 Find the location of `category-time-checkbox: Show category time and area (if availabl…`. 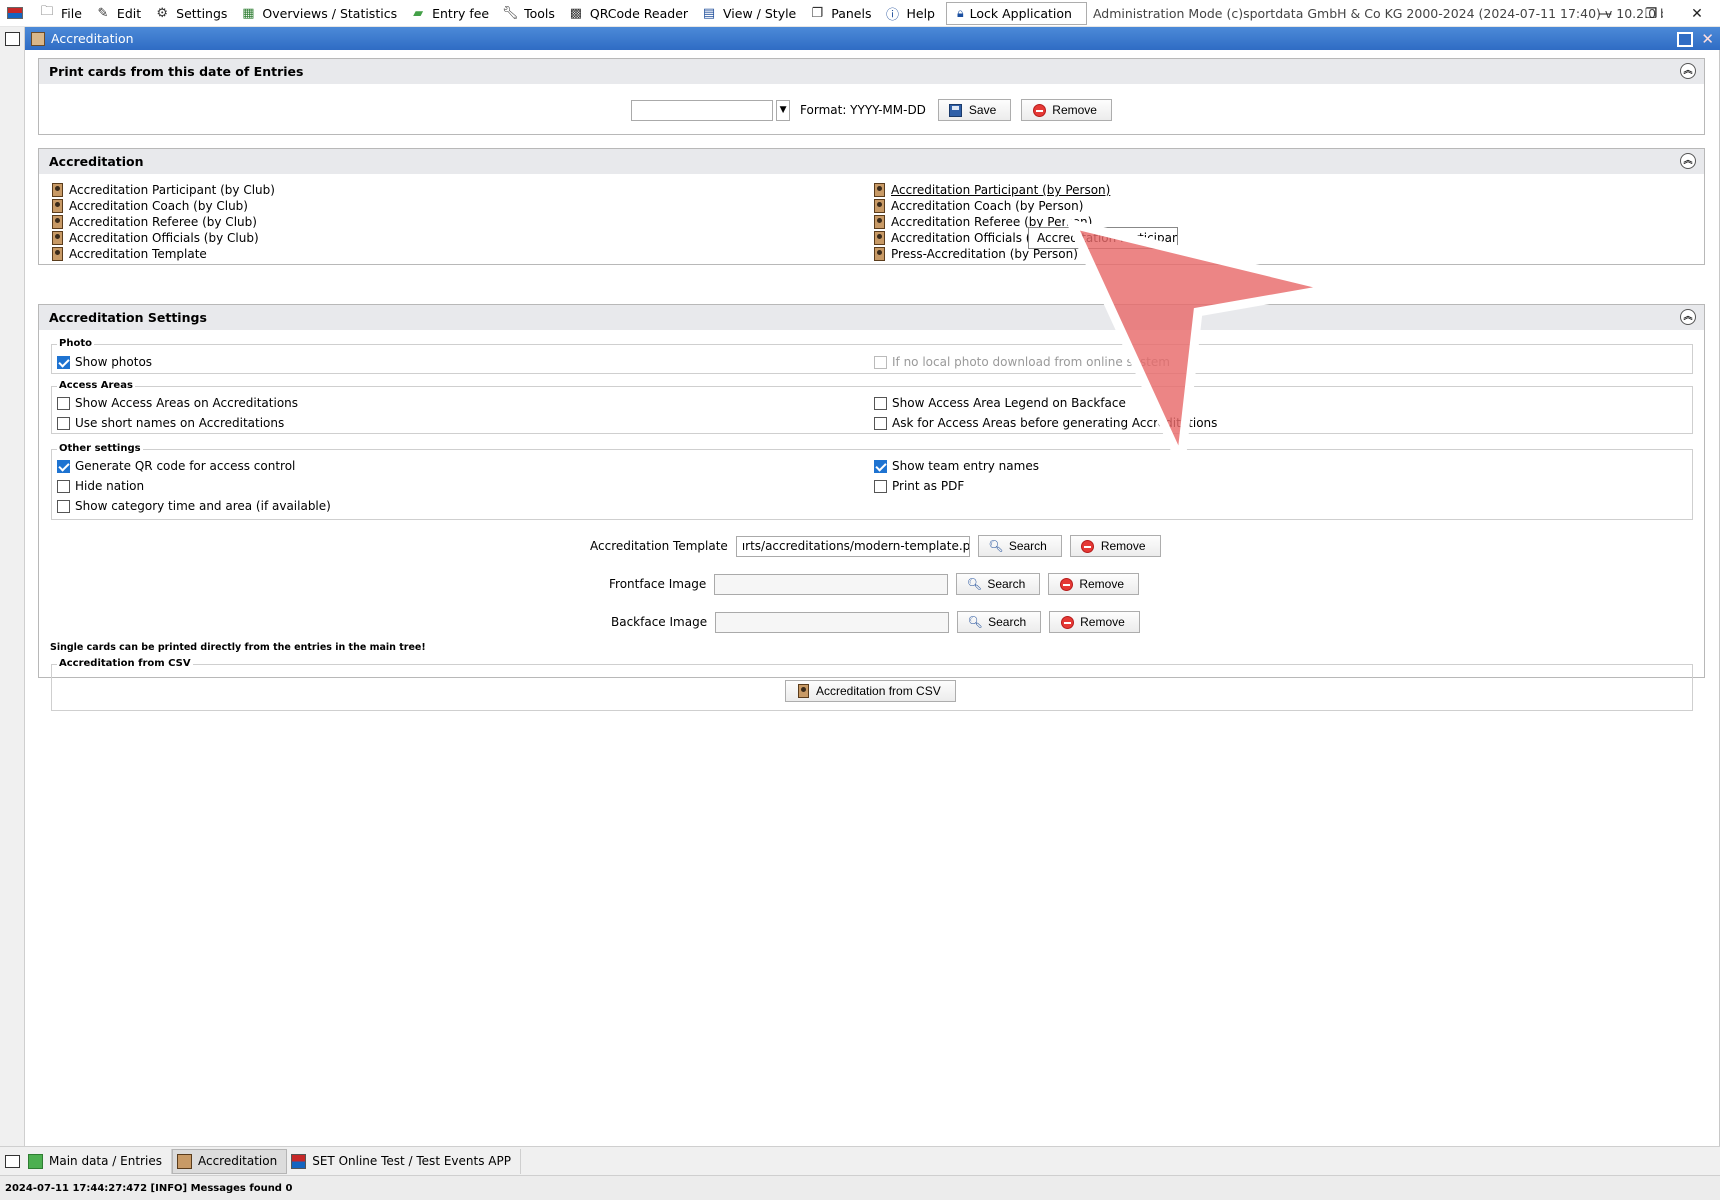

category-time-checkbox: Show category time and area (if availabl… is located at coordinates (194, 506).